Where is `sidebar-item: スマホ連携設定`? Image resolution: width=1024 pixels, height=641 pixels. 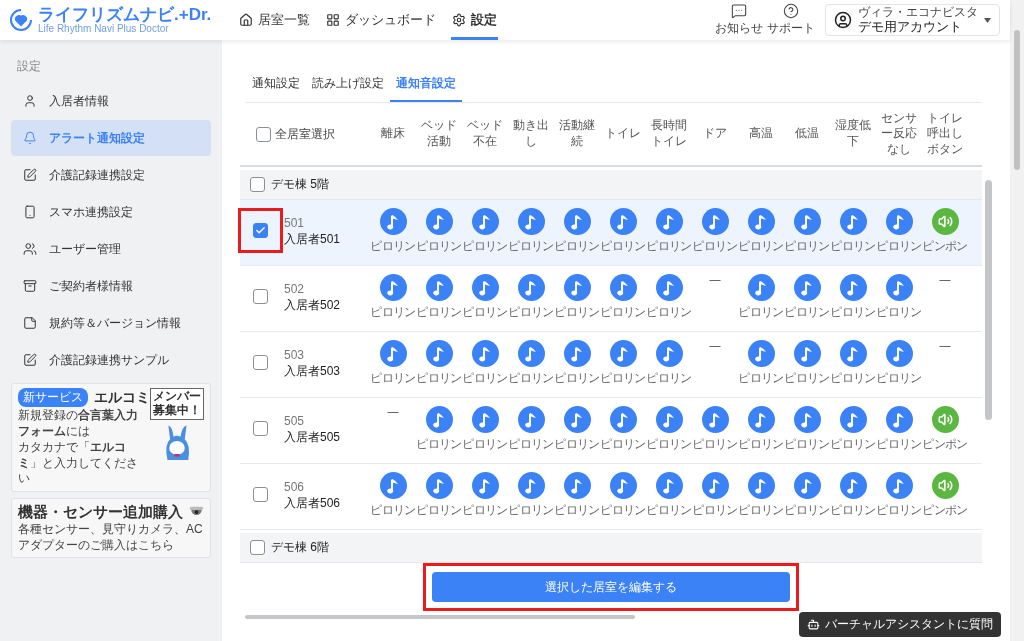 sidebar-item: スマホ連携設定 is located at coordinates (111, 212).